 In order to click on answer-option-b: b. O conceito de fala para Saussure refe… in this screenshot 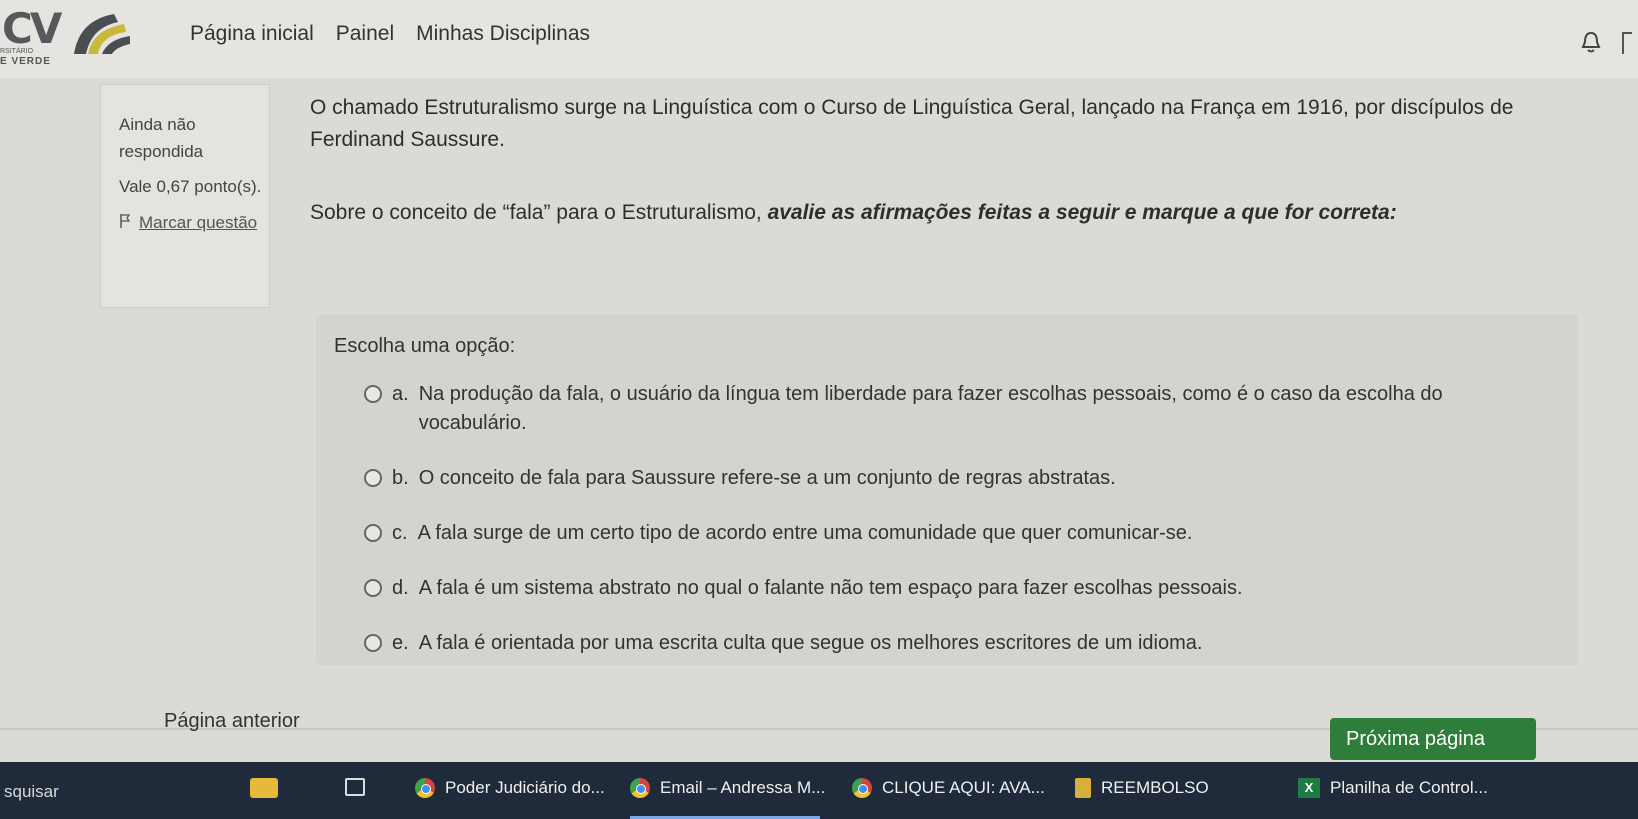, I will do `click(962, 478)`.